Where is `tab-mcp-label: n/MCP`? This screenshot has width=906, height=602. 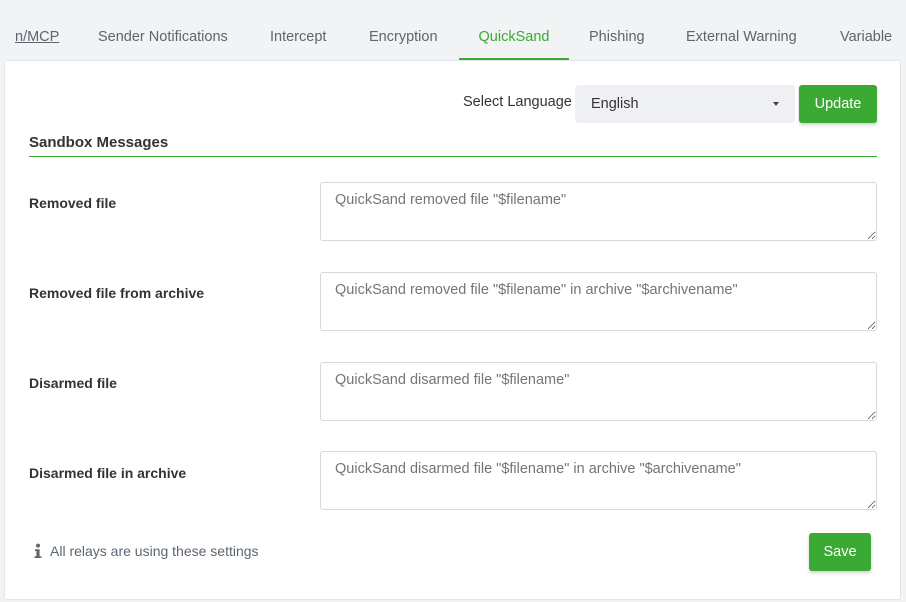 tab-mcp-label: n/MCP is located at coordinates (37, 37).